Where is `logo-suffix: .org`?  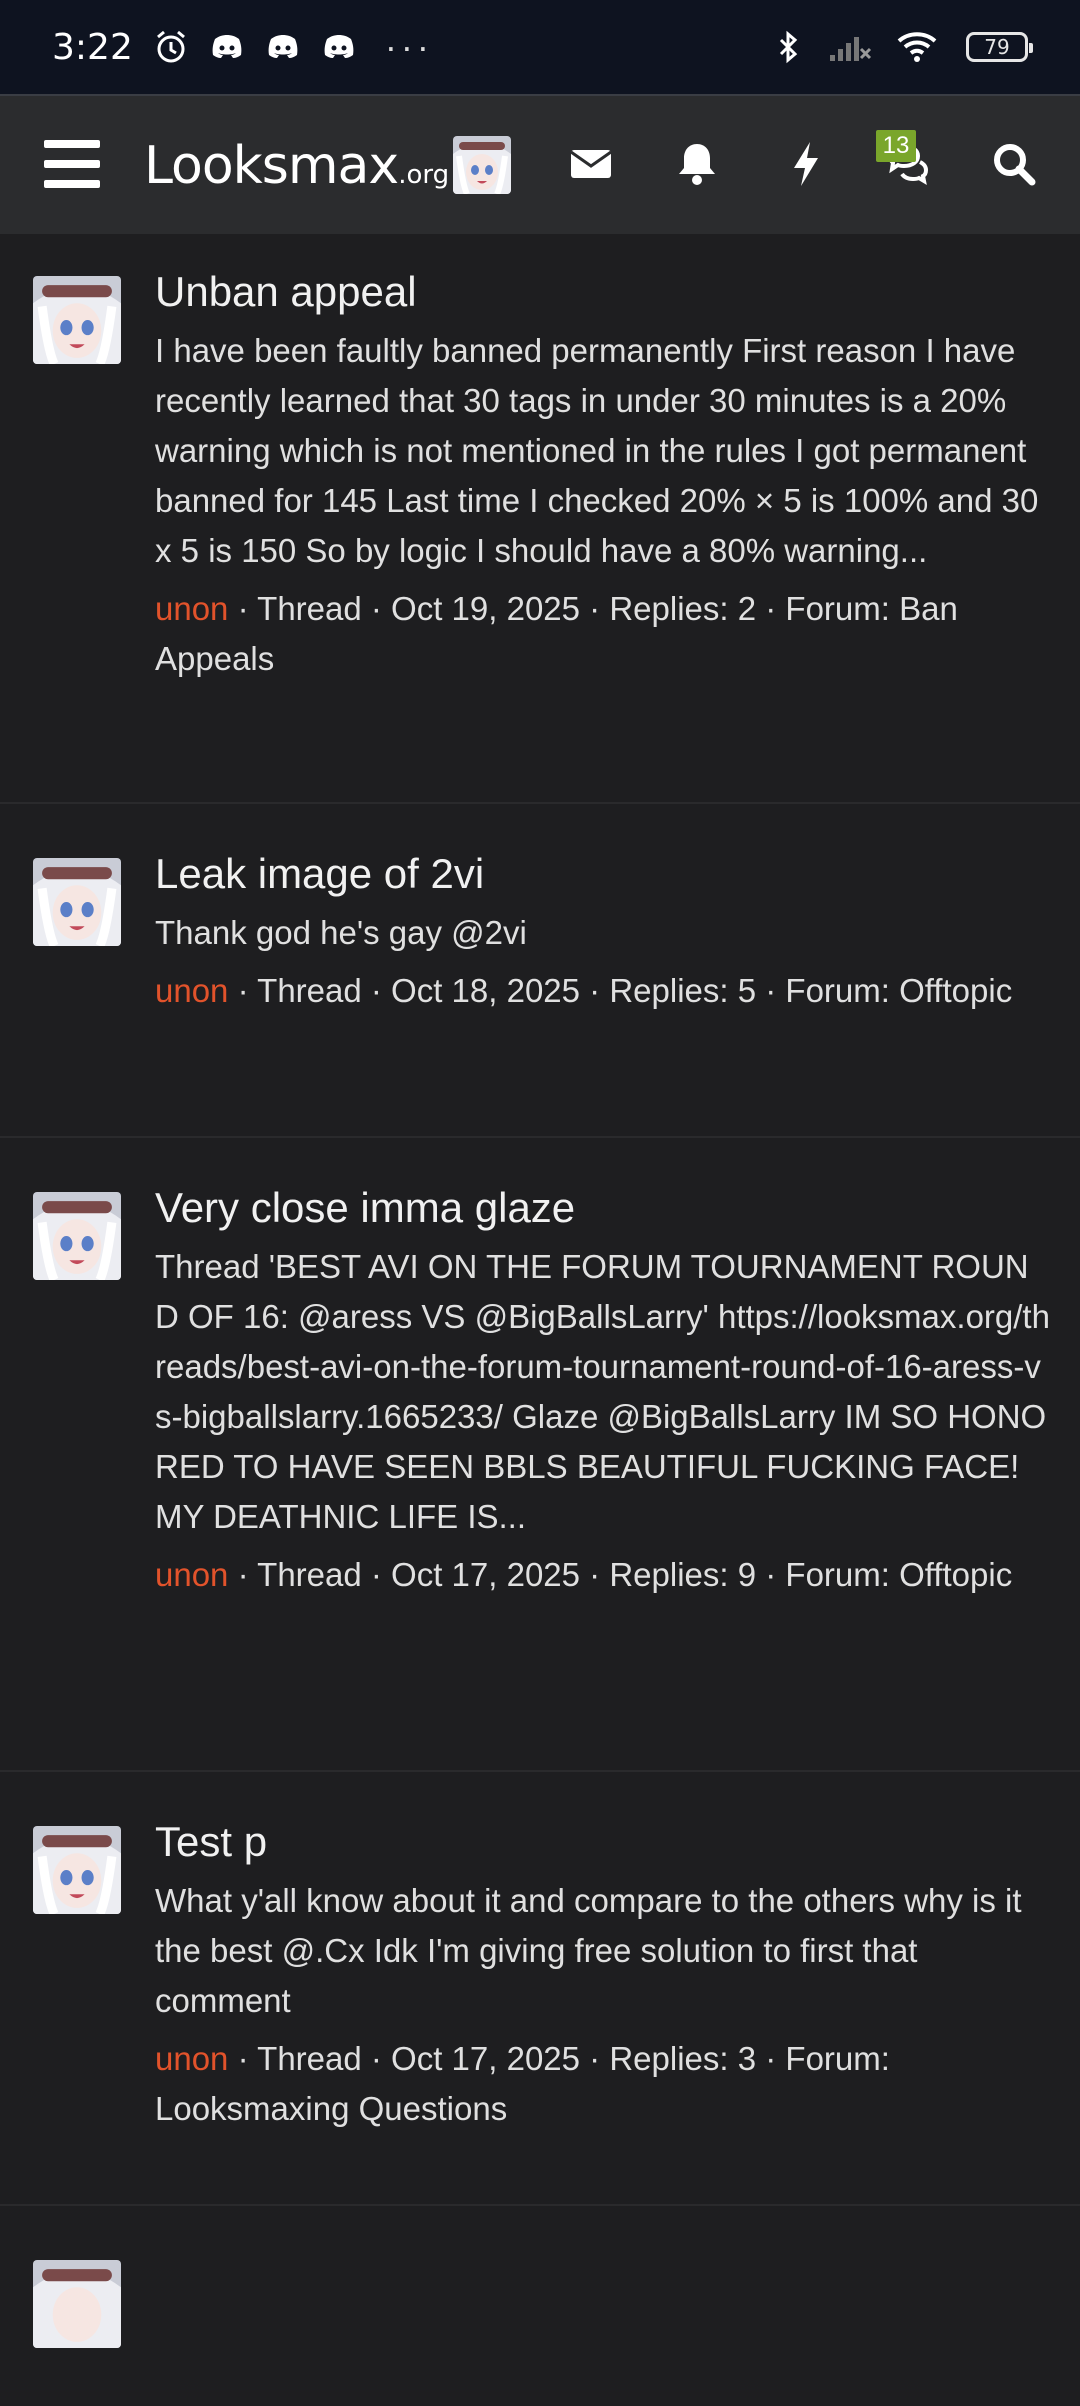 logo-suffix: .org is located at coordinates (424, 175).